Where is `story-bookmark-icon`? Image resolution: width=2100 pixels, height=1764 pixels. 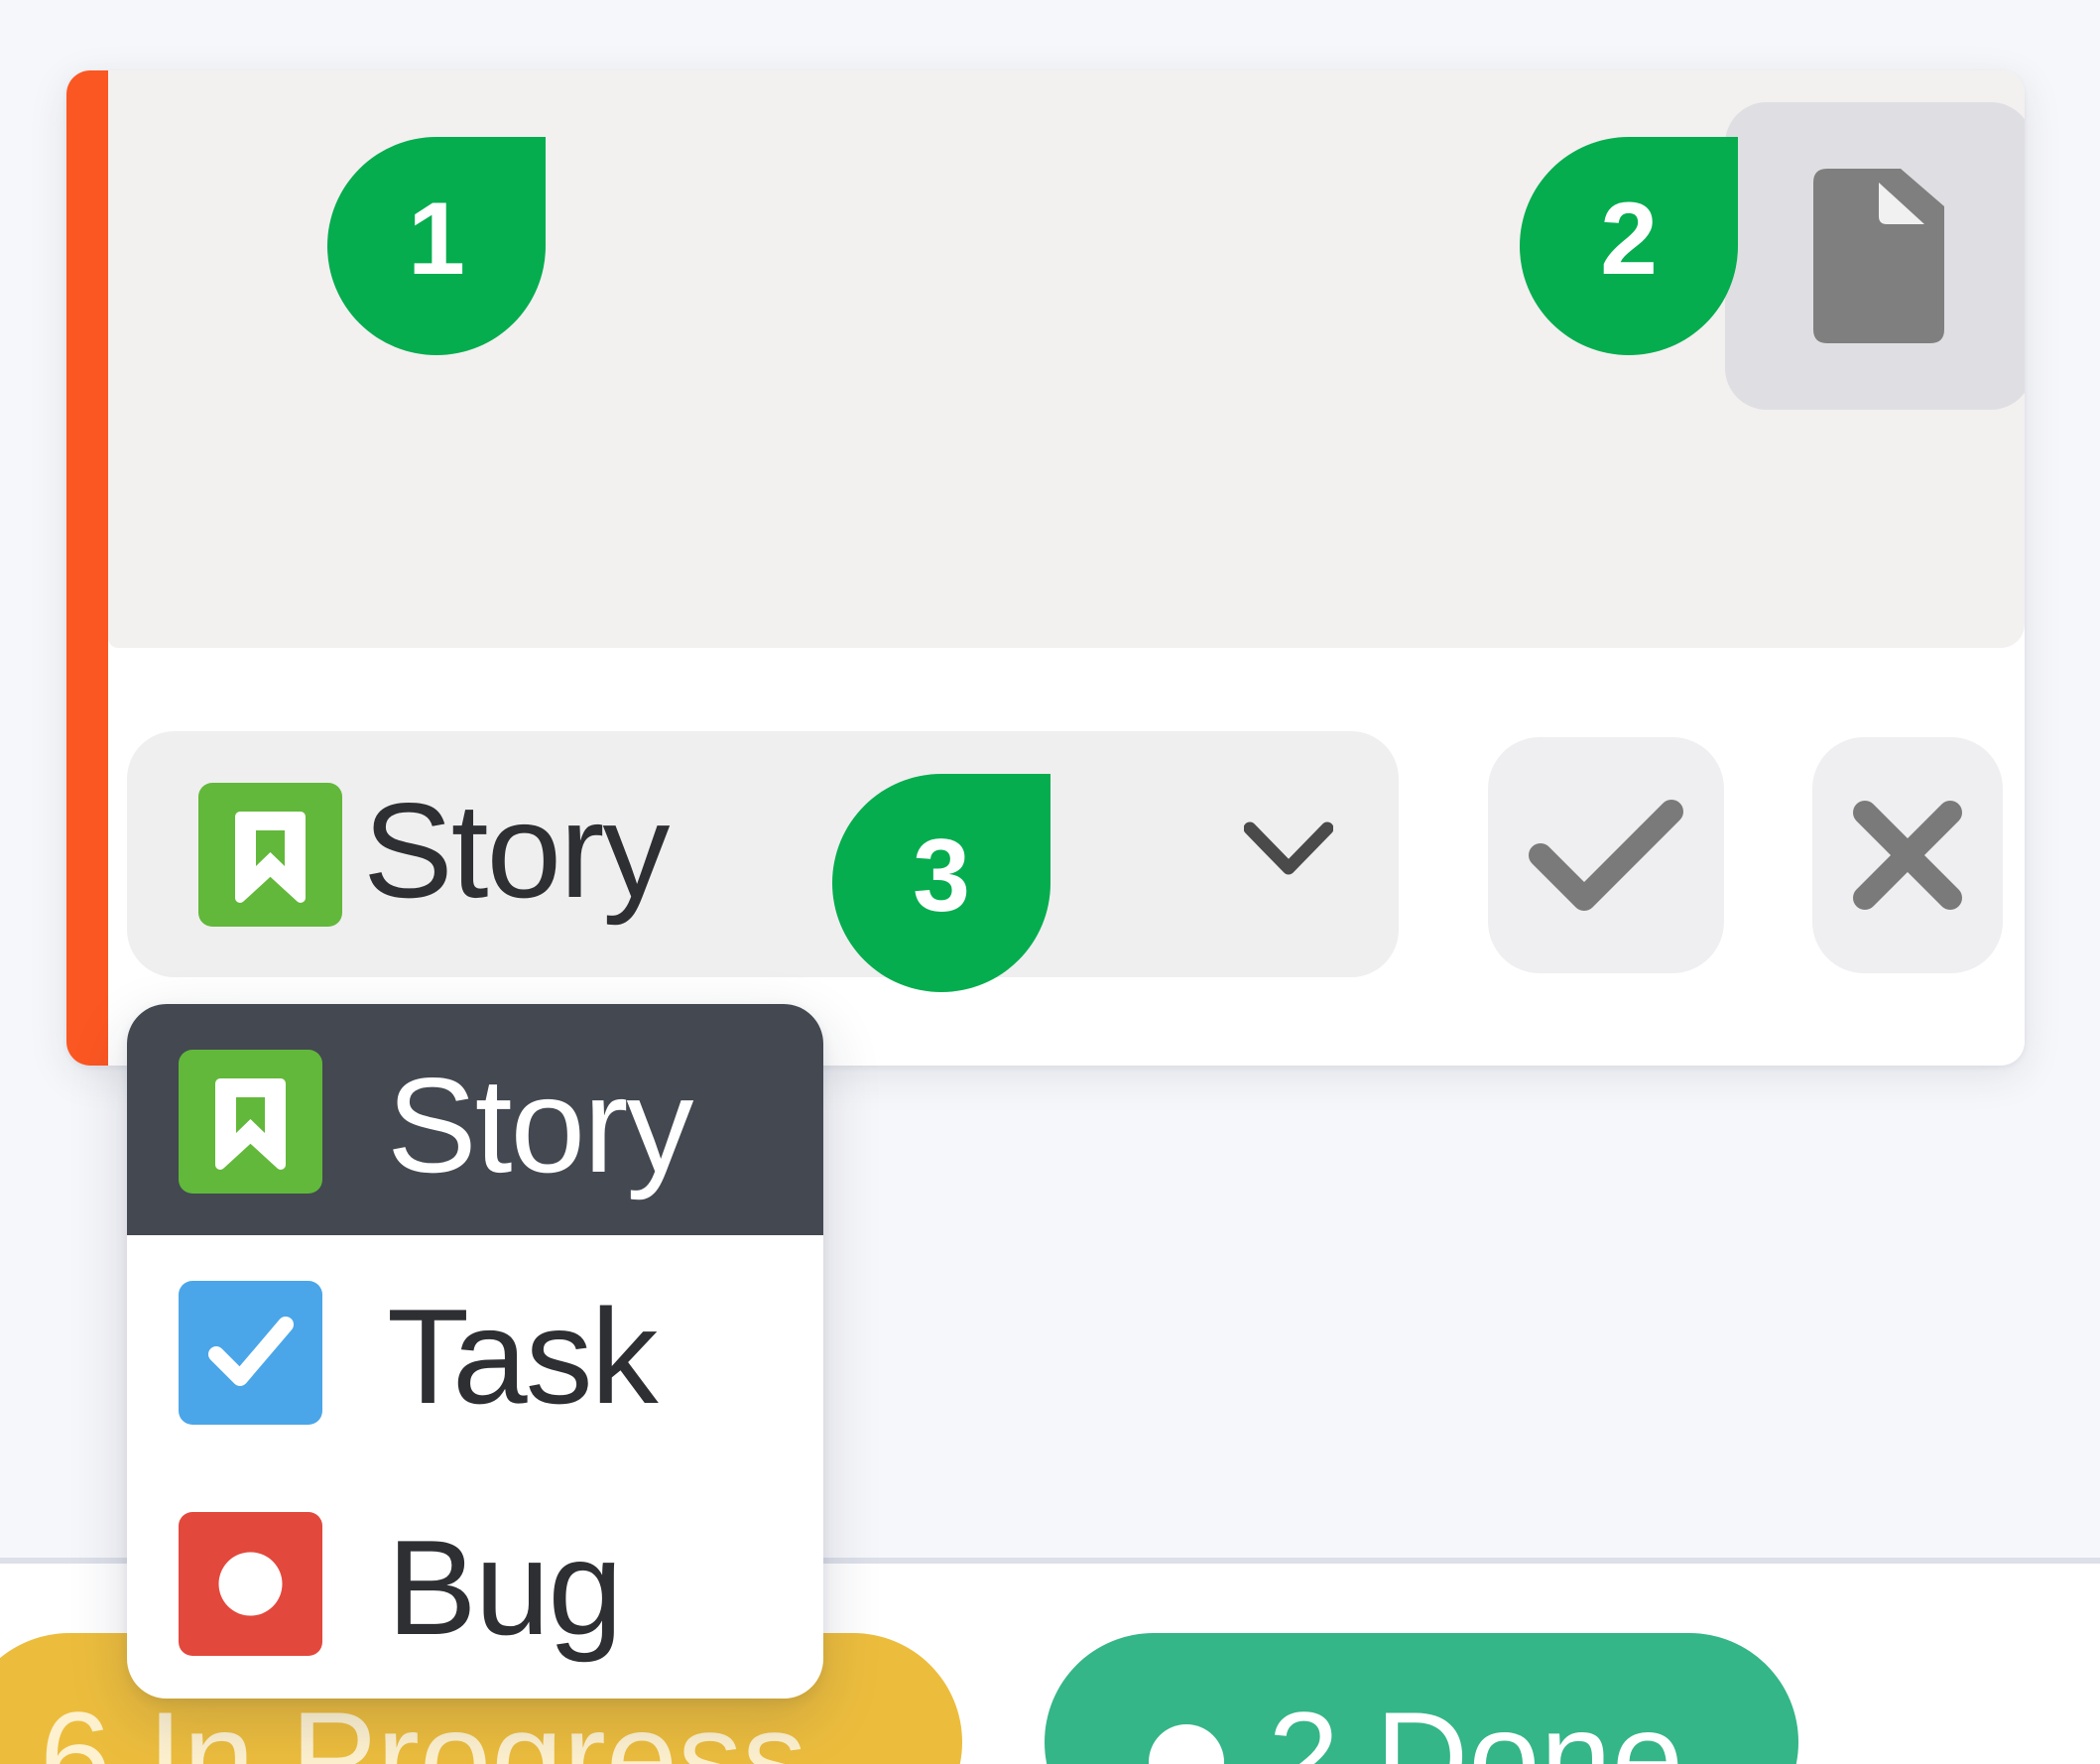 story-bookmark-icon is located at coordinates (270, 855).